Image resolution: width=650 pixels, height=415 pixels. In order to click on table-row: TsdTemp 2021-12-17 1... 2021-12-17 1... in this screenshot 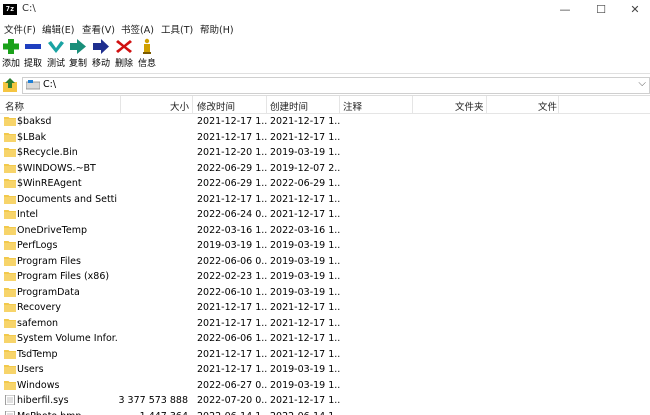, I will do `click(325, 355)`.